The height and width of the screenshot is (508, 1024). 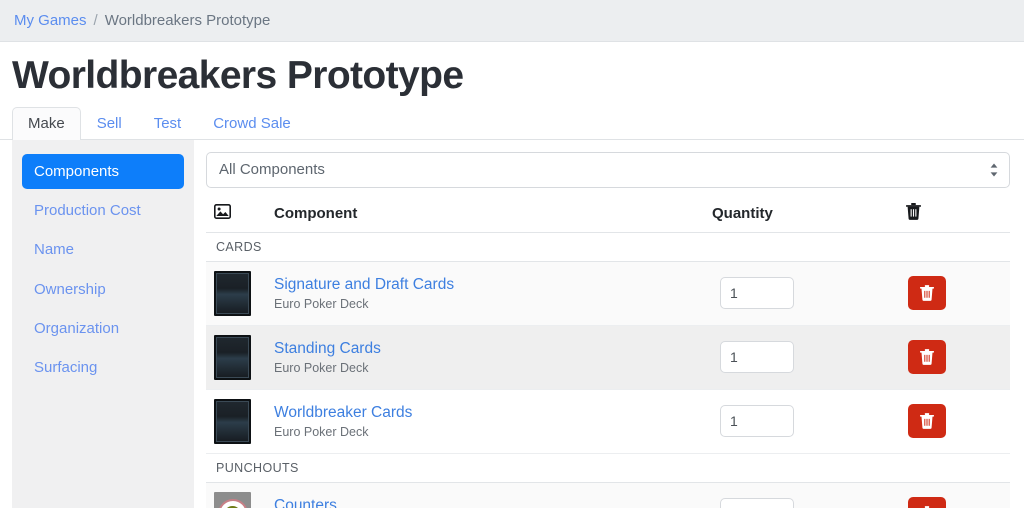 I want to click on image-icon, so click(x=222, y=211).